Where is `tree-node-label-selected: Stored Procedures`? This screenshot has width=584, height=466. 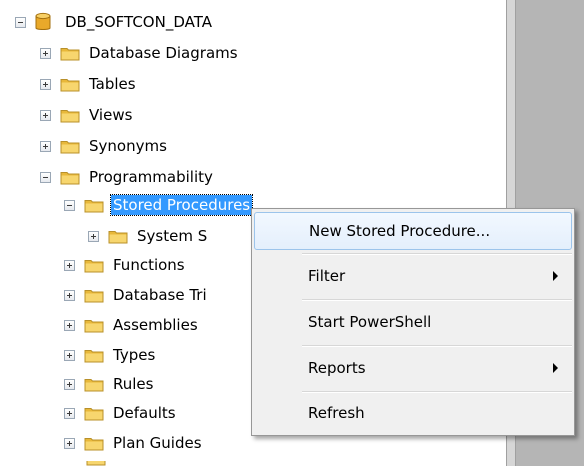 tree-node-label-selected: Stored Procedures is located at coordinates (181, 205).